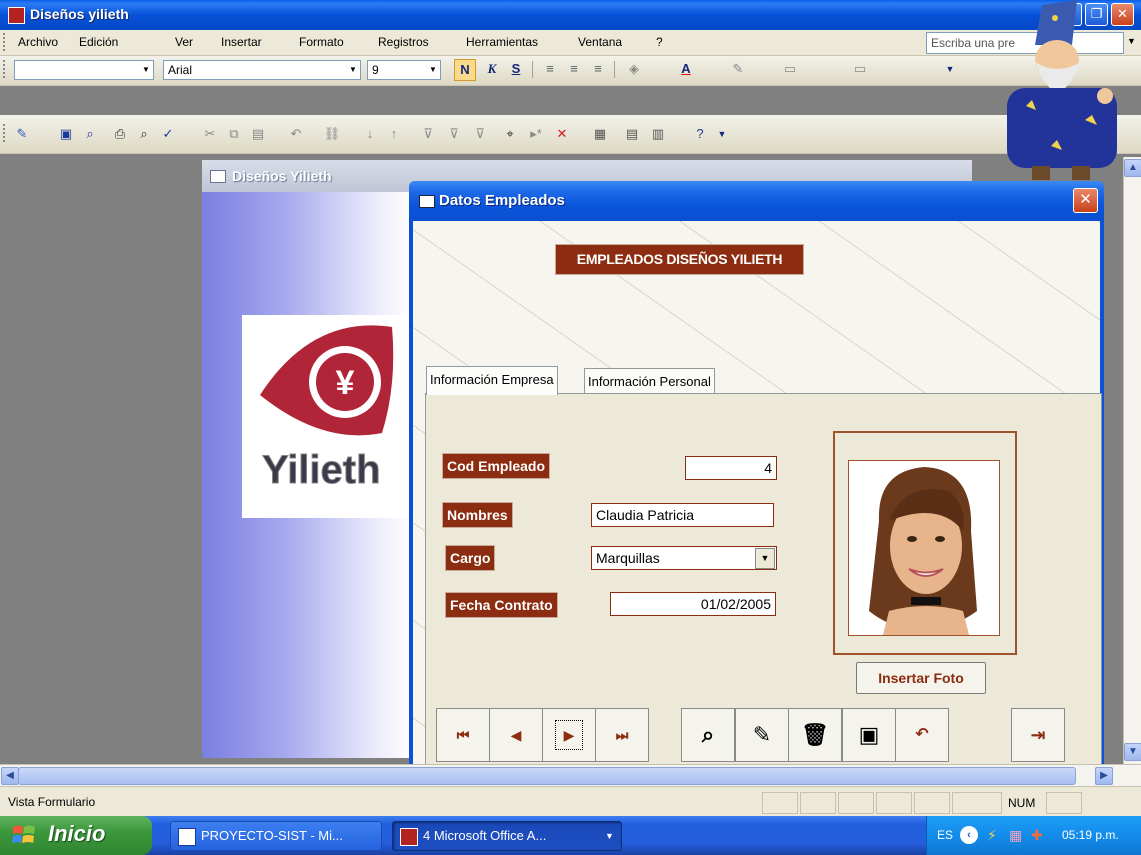 Image resolution: width=1141 pixels, height=855 pixels. I want to click on italic-button: K, so click(492, 69).